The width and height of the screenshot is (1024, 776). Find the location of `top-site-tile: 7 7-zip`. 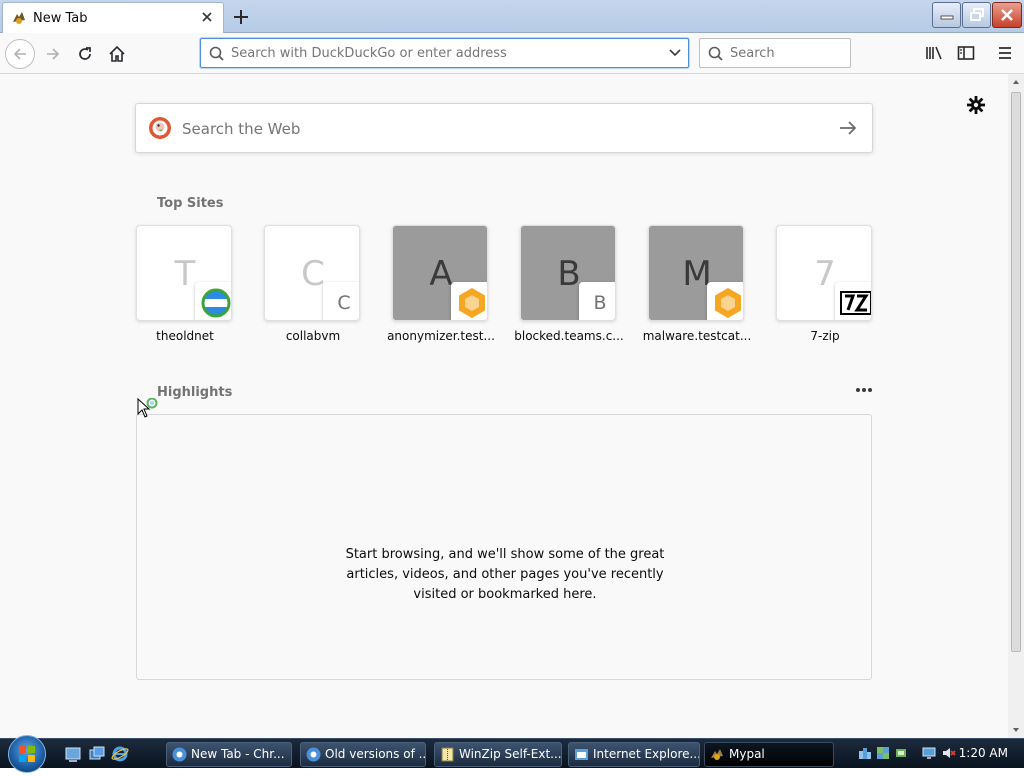

top-site-tile: 7 7-zip is located at coordinates (825, 284).